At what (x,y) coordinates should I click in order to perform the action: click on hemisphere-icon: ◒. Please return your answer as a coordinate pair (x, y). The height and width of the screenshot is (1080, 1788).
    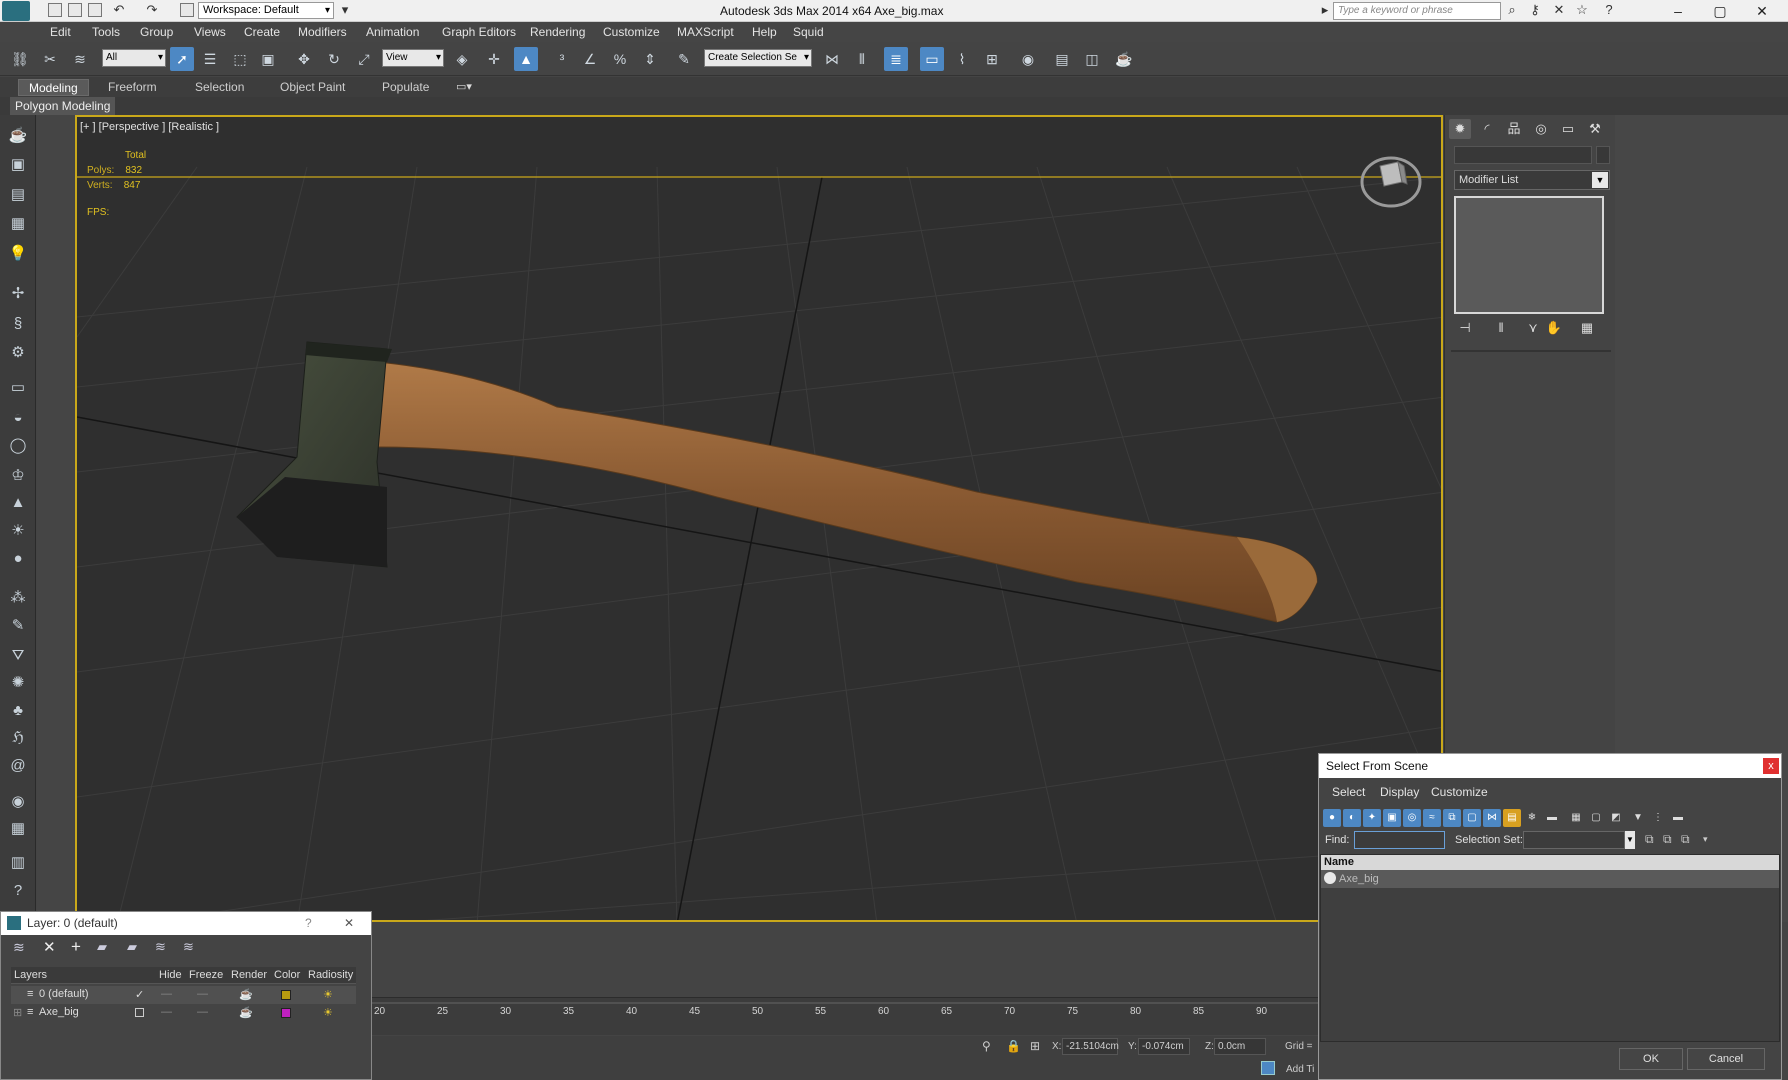
    Looking at the image, I should click on (18, 418).